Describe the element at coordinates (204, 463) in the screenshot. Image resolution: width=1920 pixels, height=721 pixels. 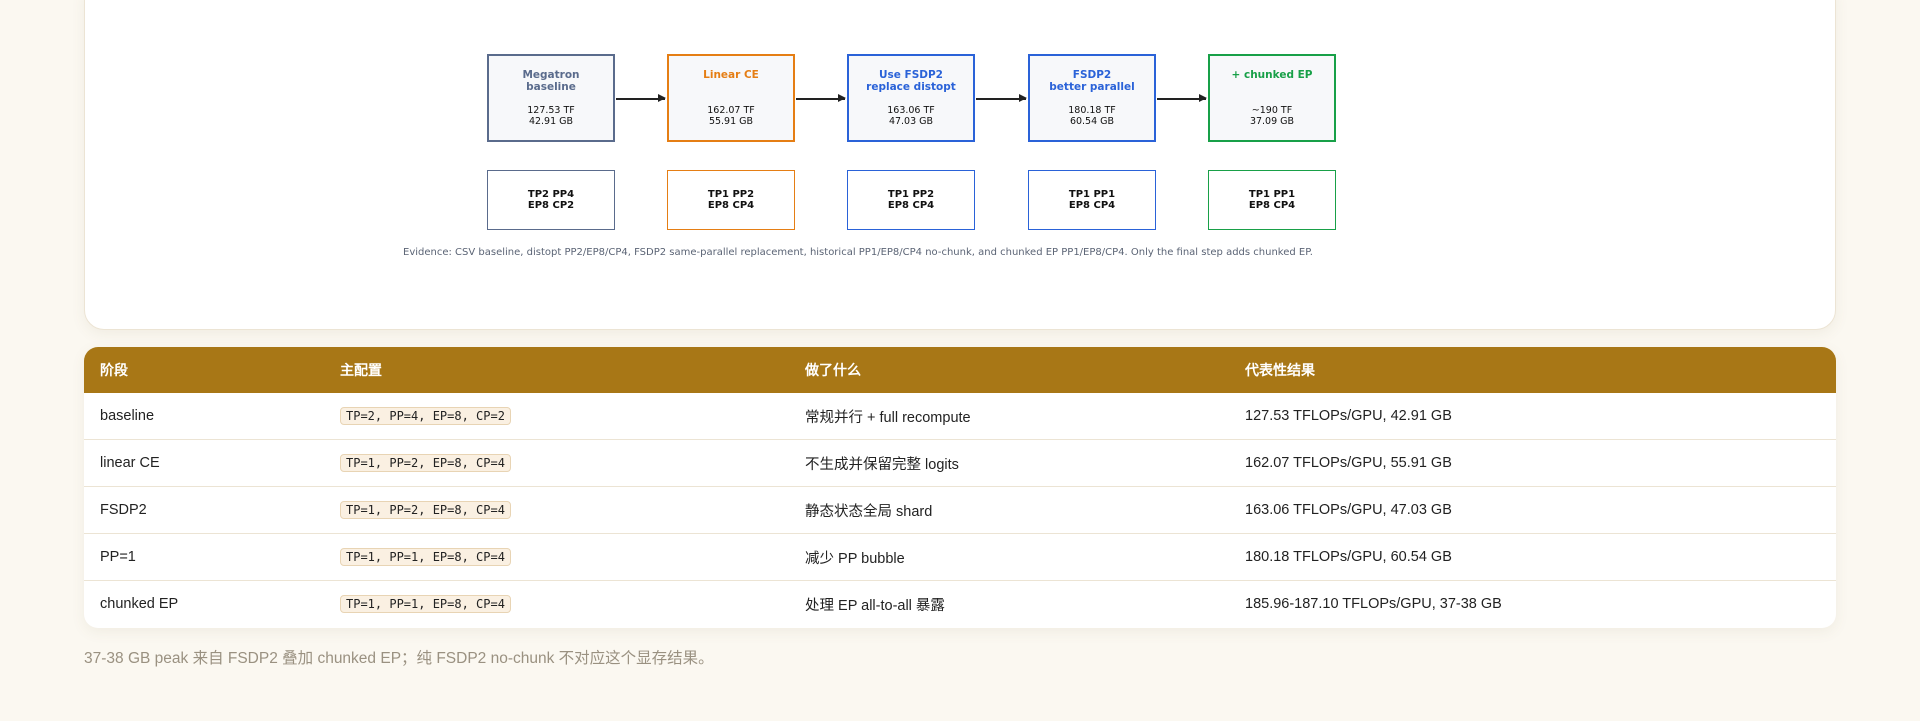
I see `stage-cell: linear CE` at that location.